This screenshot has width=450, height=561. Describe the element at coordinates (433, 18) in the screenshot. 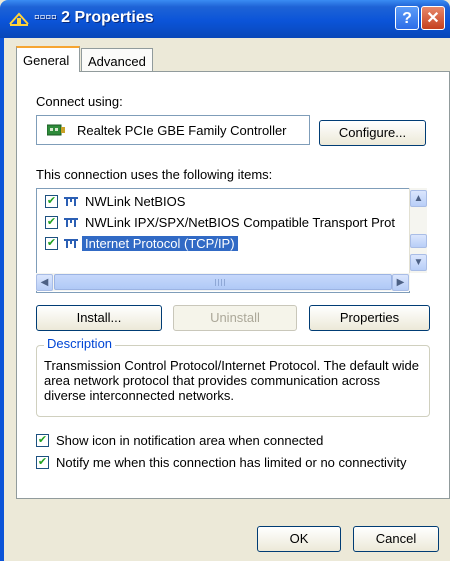

I see `close-button: ✕` at that location.